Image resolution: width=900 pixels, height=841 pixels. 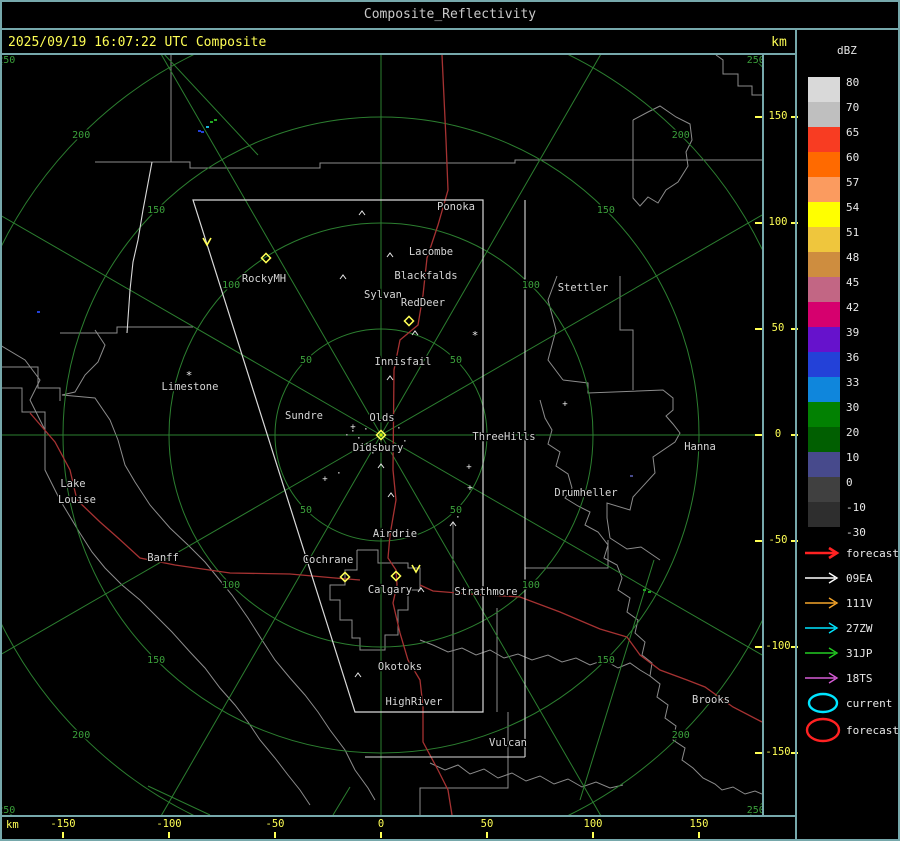 I want to click on right-axis-tick-label: -50, so click(x=778, y=540).